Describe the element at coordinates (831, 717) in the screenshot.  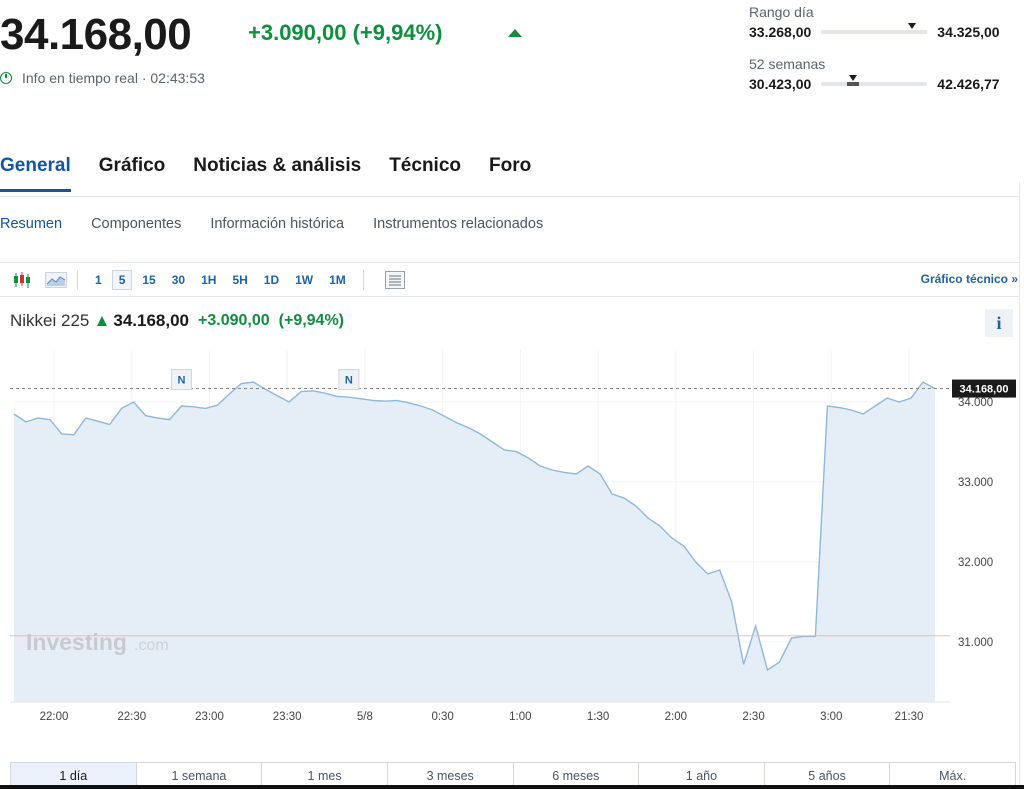
I see `x-tick-label: 3:00` at that location.